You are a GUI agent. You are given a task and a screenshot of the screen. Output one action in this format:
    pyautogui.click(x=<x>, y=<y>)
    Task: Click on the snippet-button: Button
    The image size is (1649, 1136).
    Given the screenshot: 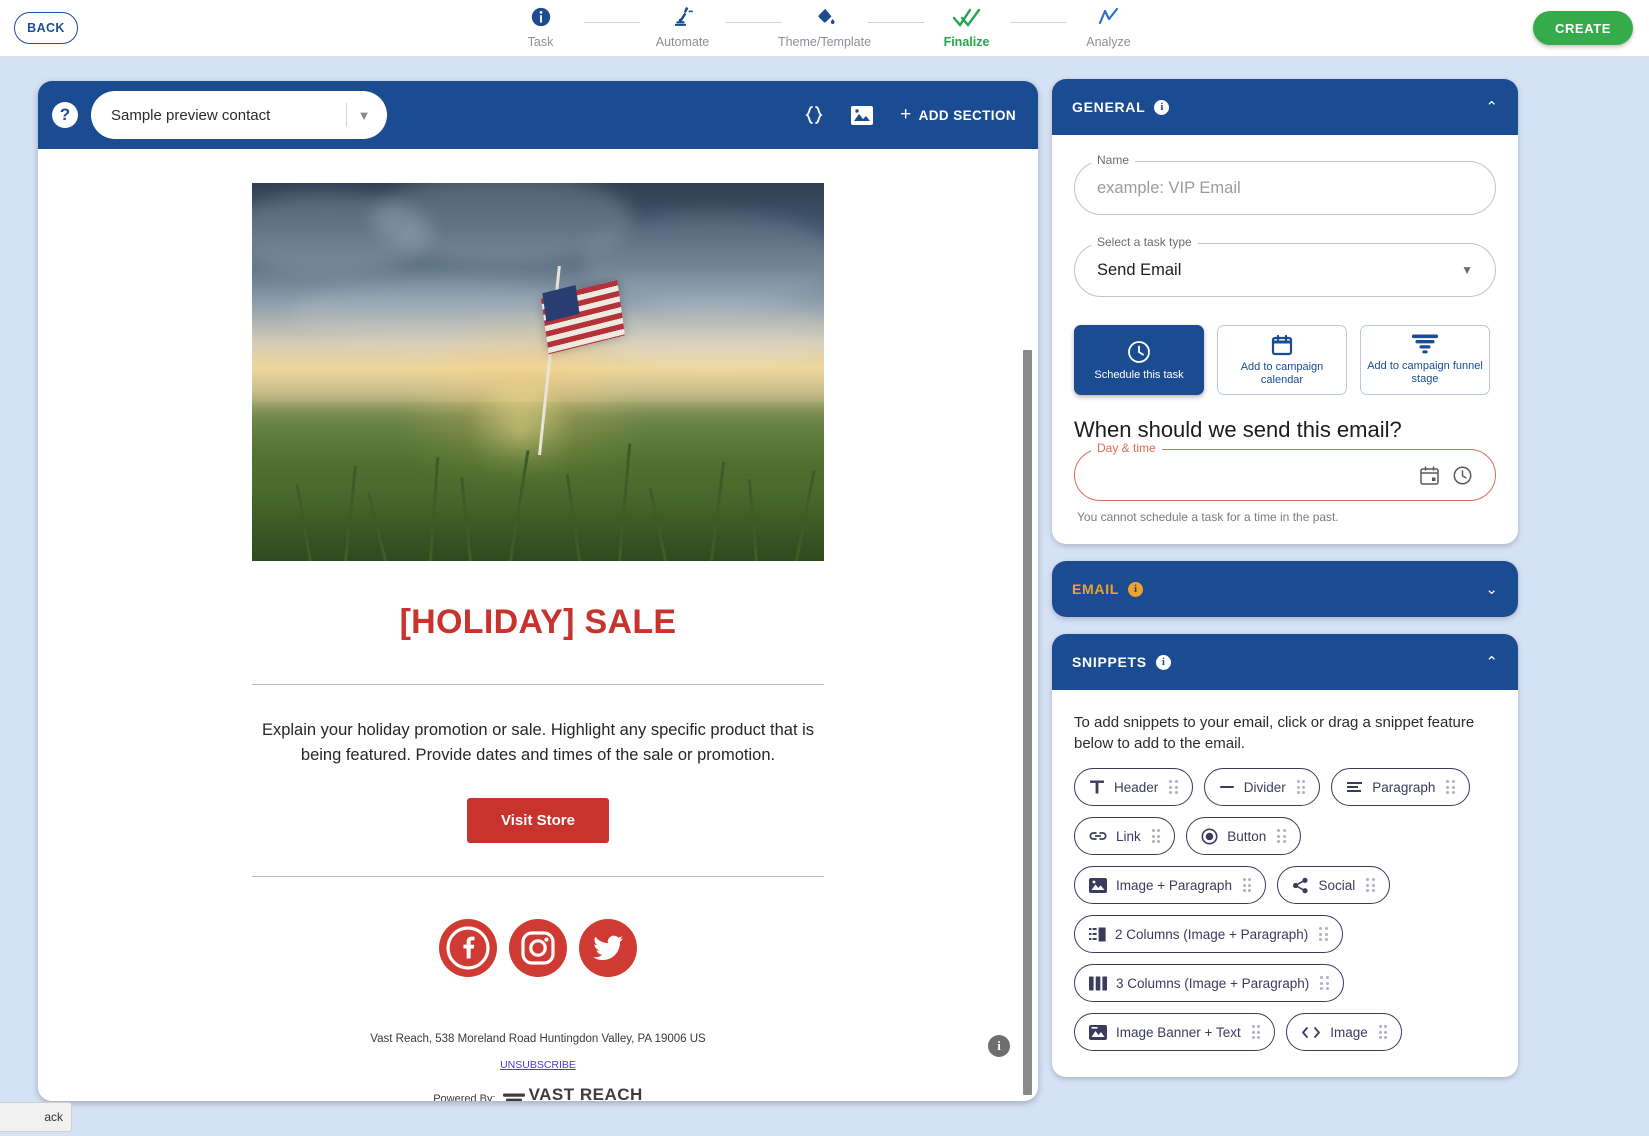 What is the action you would take?
    pyautogui.click(x=1243, y=836)
    